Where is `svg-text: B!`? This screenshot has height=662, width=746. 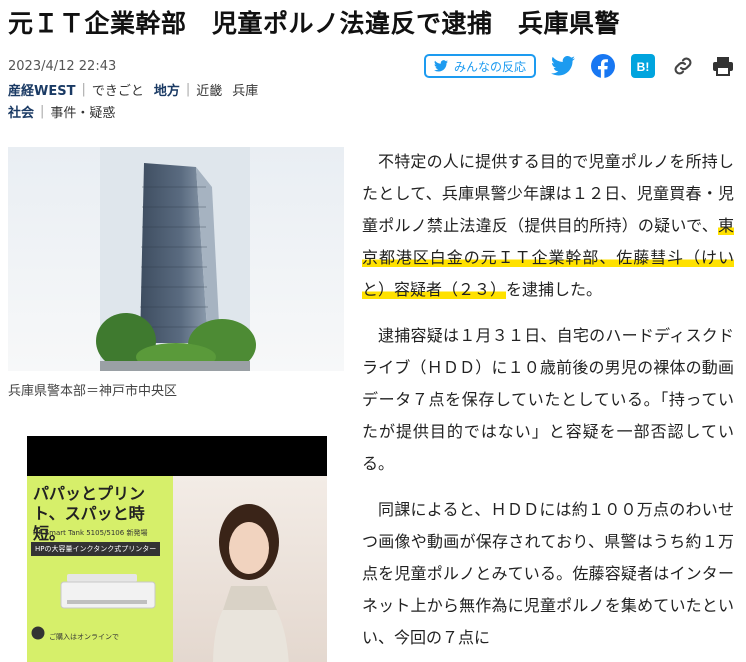
svg-text: B! is located at coordinates (643, 67).